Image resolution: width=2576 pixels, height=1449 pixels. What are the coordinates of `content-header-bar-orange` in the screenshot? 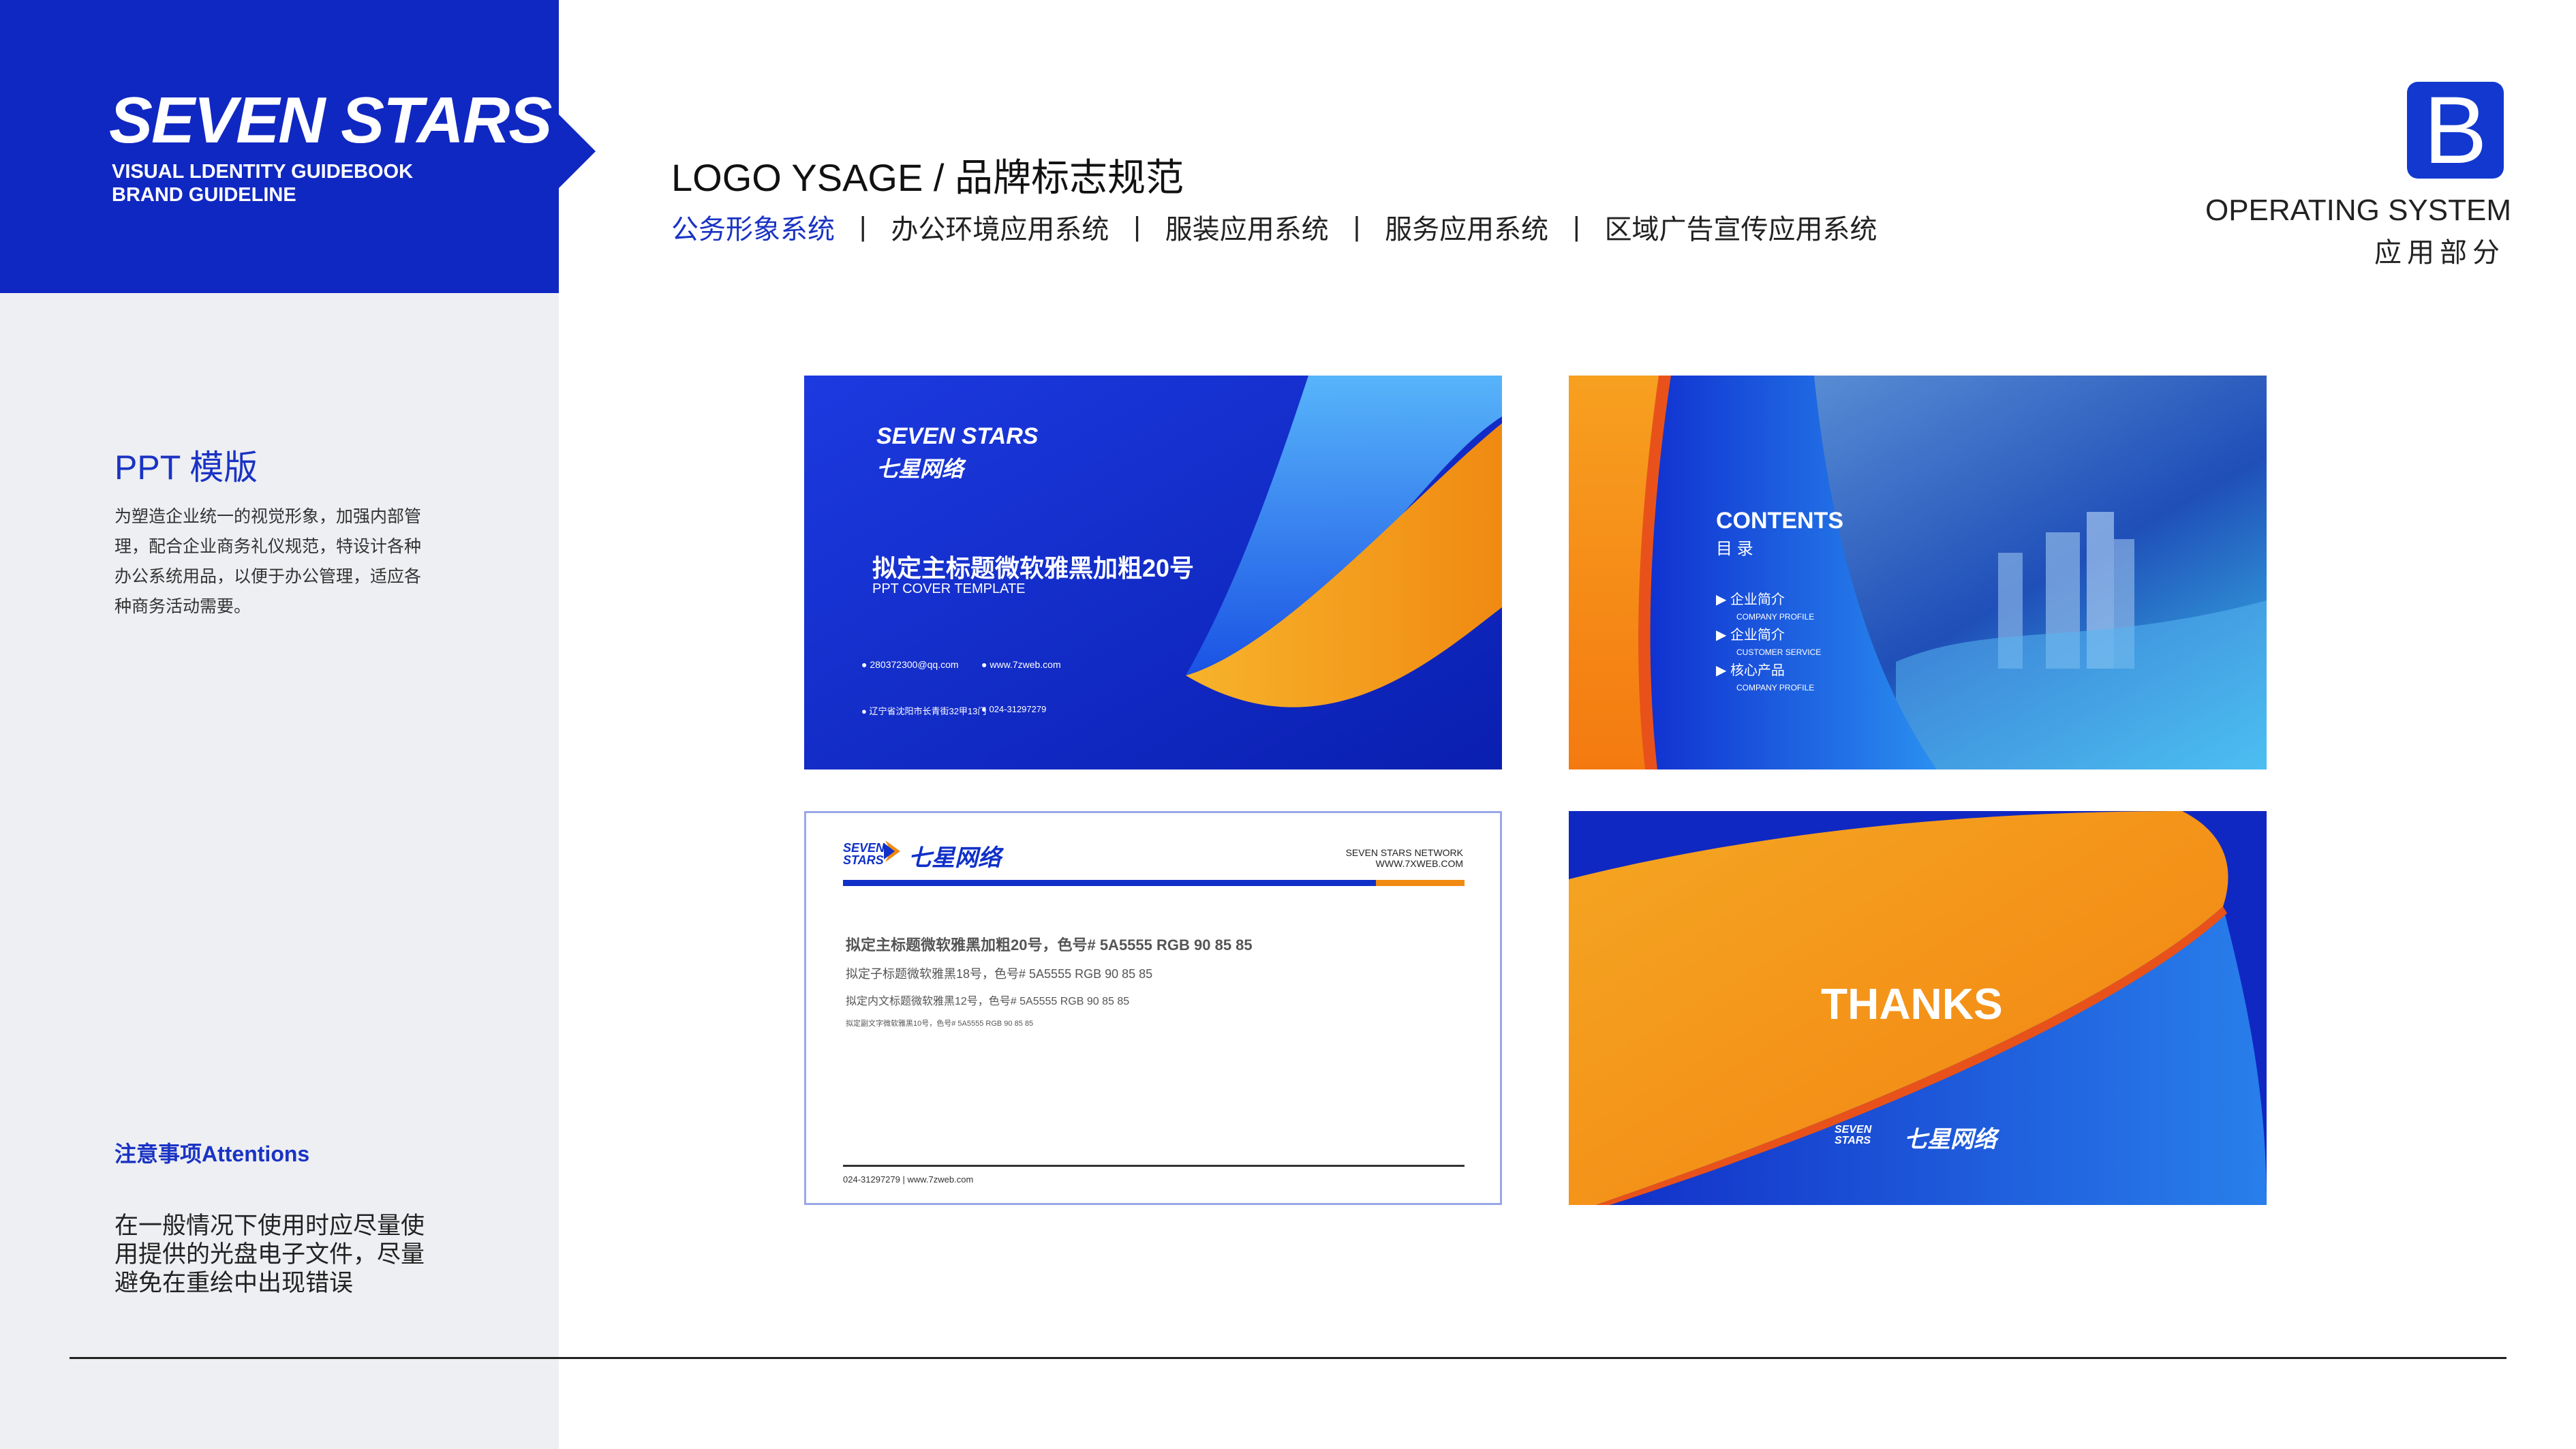 It's located at (1420, 883).